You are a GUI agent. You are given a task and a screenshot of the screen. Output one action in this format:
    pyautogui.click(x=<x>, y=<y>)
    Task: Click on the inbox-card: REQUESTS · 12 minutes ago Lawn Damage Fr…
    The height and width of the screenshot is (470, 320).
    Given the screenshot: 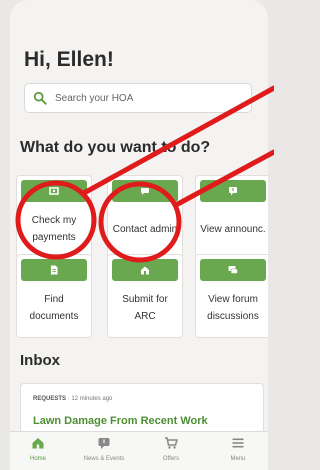 What is the action you would take?
    pyautogui.click(x=142, y=408)
    